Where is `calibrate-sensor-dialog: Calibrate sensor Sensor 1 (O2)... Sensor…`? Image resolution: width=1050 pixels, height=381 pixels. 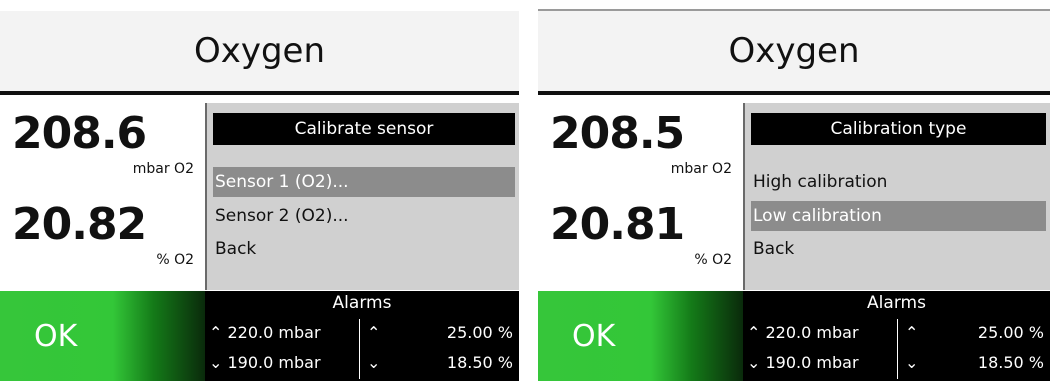
calibrate-sensor-dialog: Calibrate sensor Sensor 1 (O2)... Sensor… is located at coordinates (362, 196).